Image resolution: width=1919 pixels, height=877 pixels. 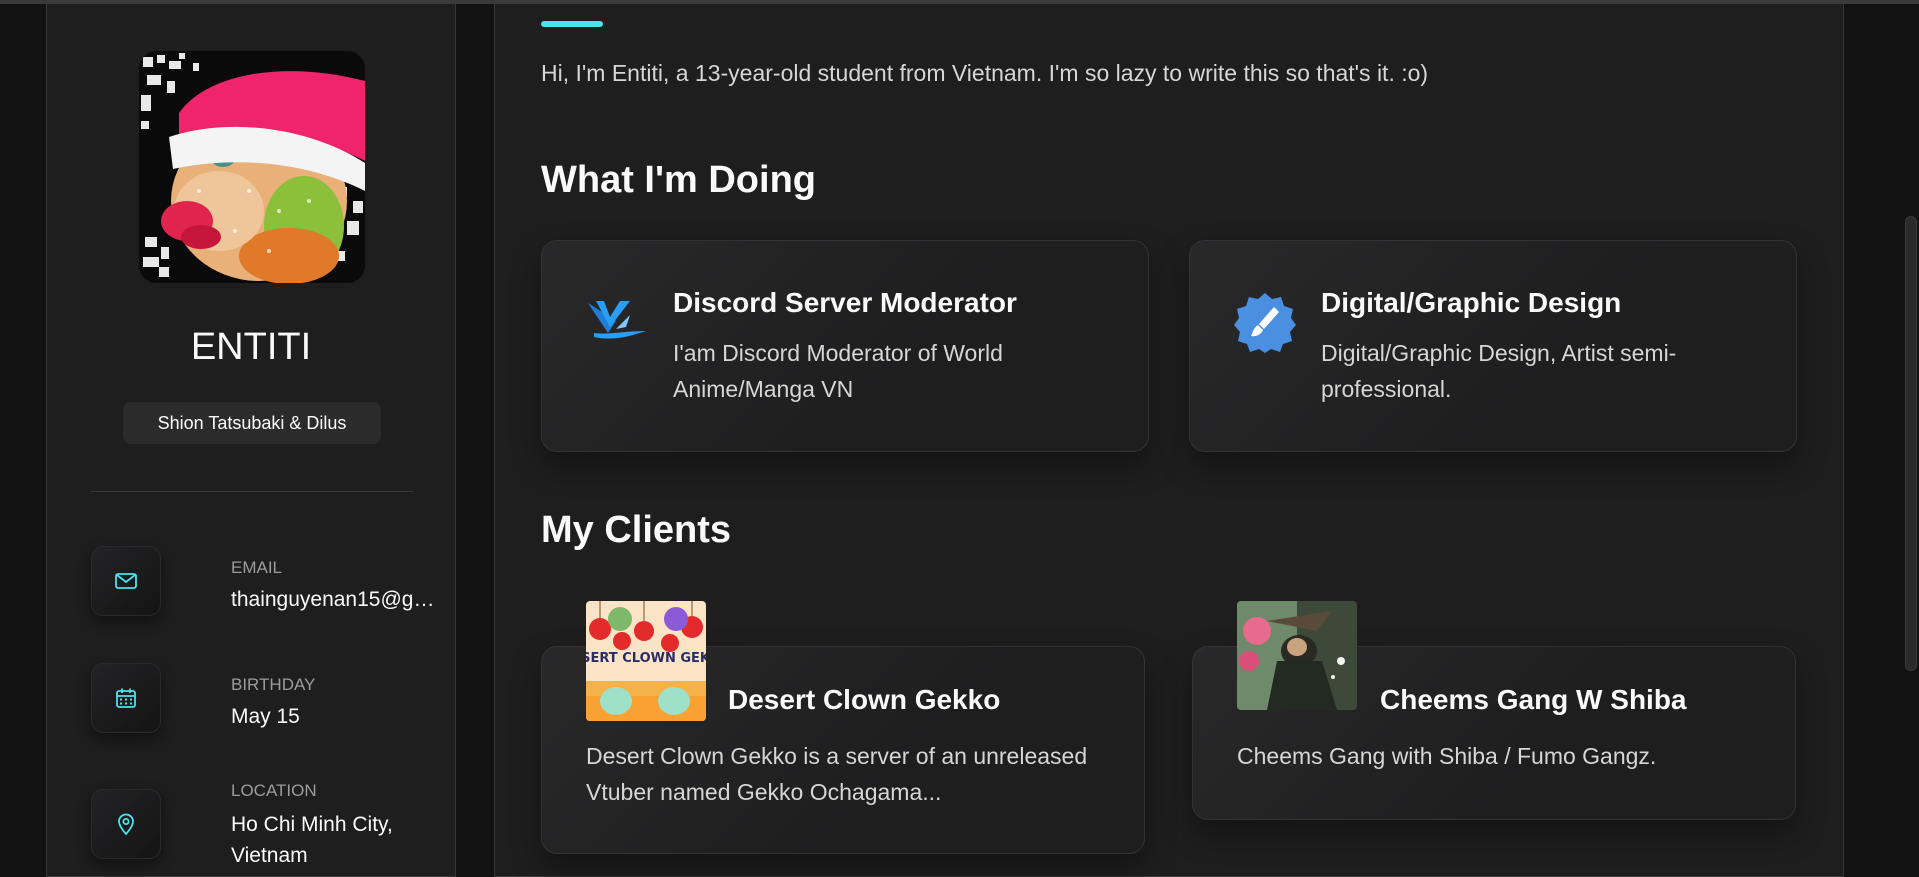 I want to click on scrollbar-thumb, so click(x=1911, y=443).